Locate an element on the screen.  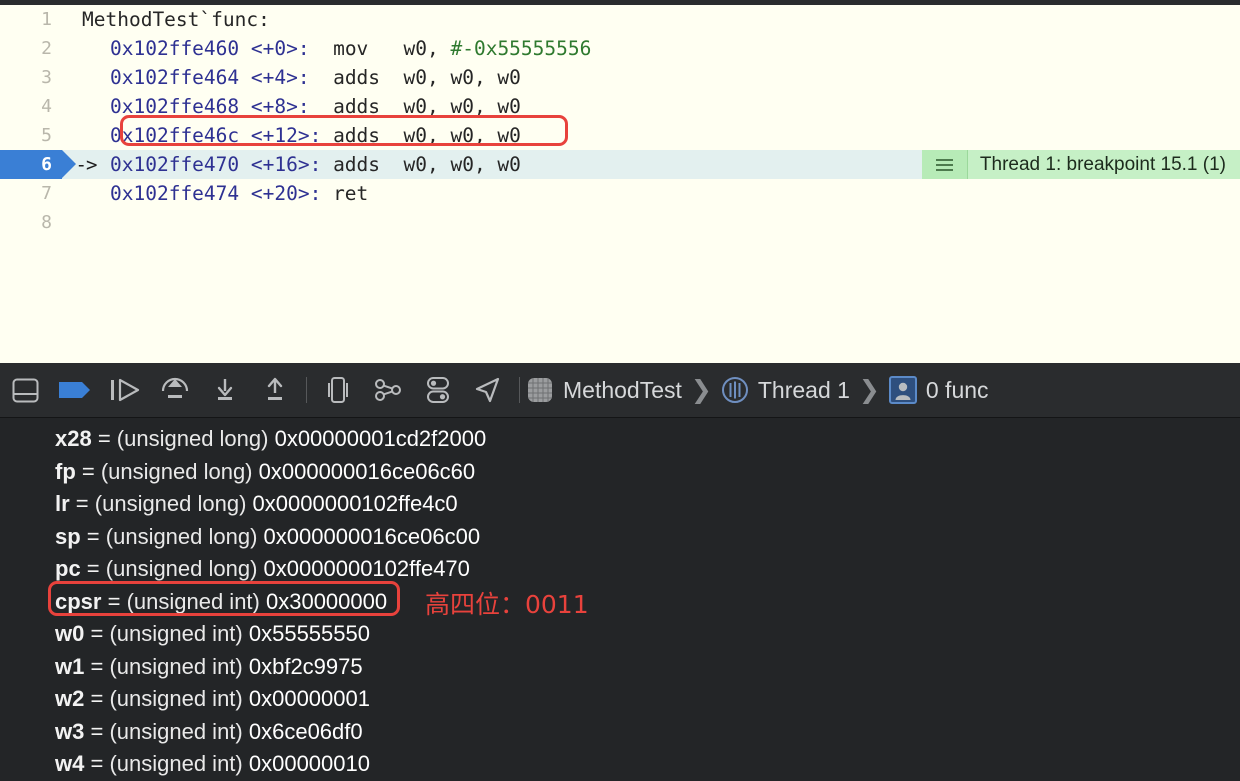
breadcrumb: MethodTest ❯ Thread 1 ❯ 0 func is located at coordinates (757, 390).